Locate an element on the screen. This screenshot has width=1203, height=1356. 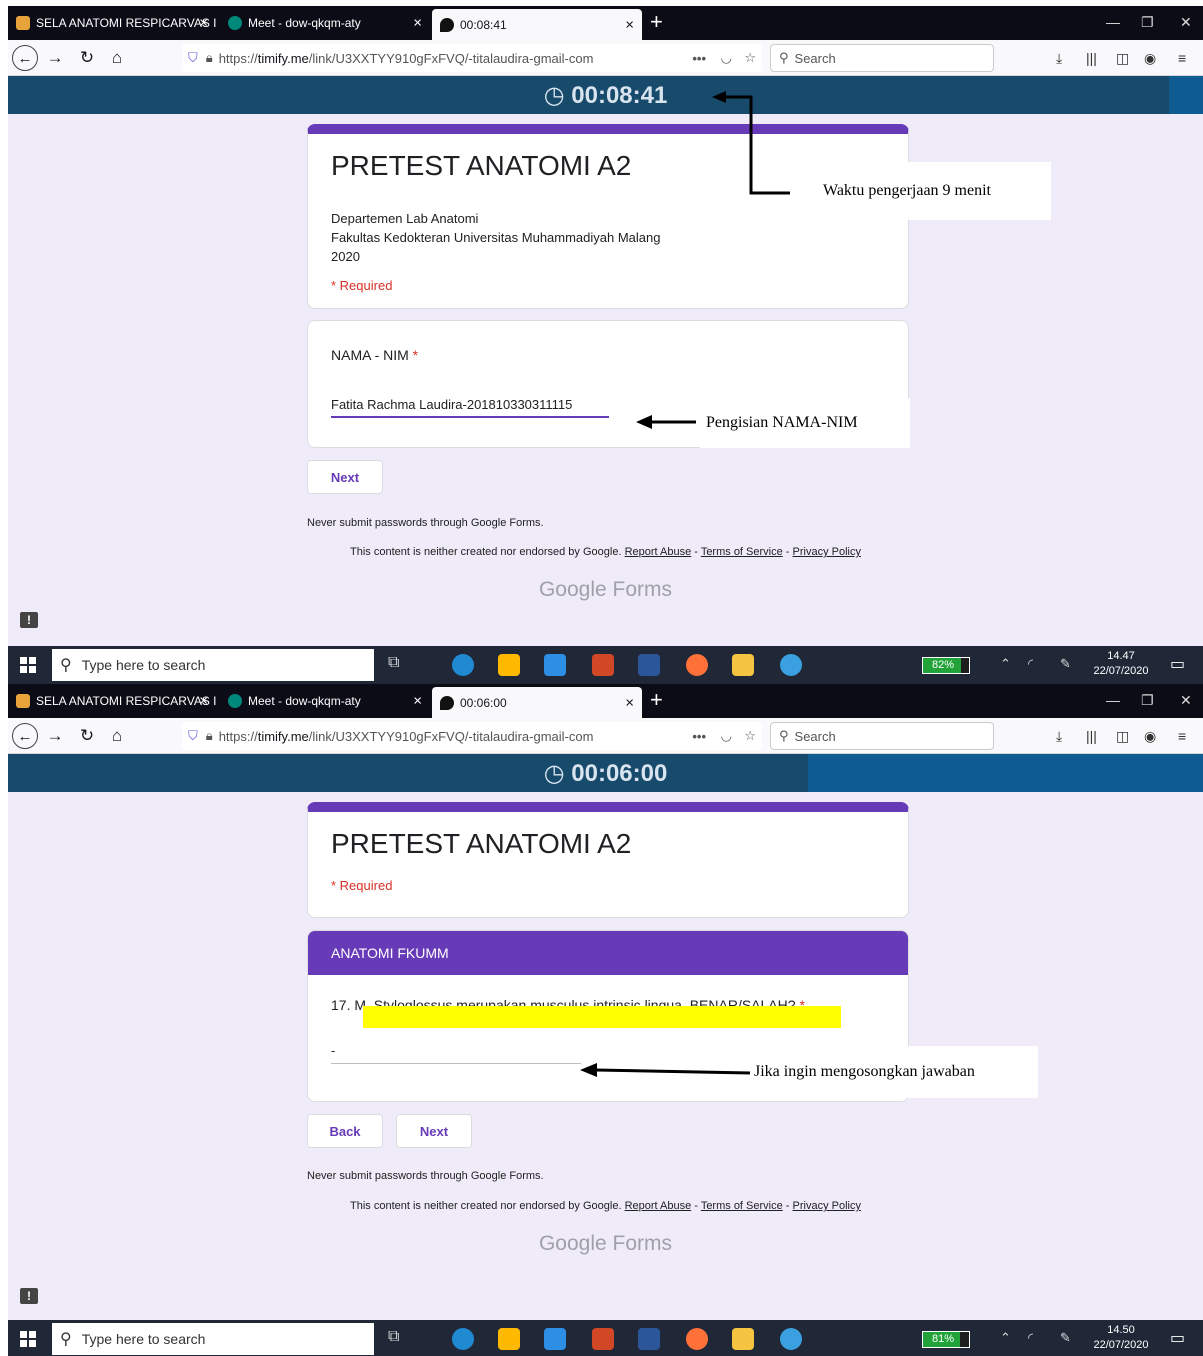
system-clock: 14.47 22/07/2020 is located at coordinates (1121, 664).